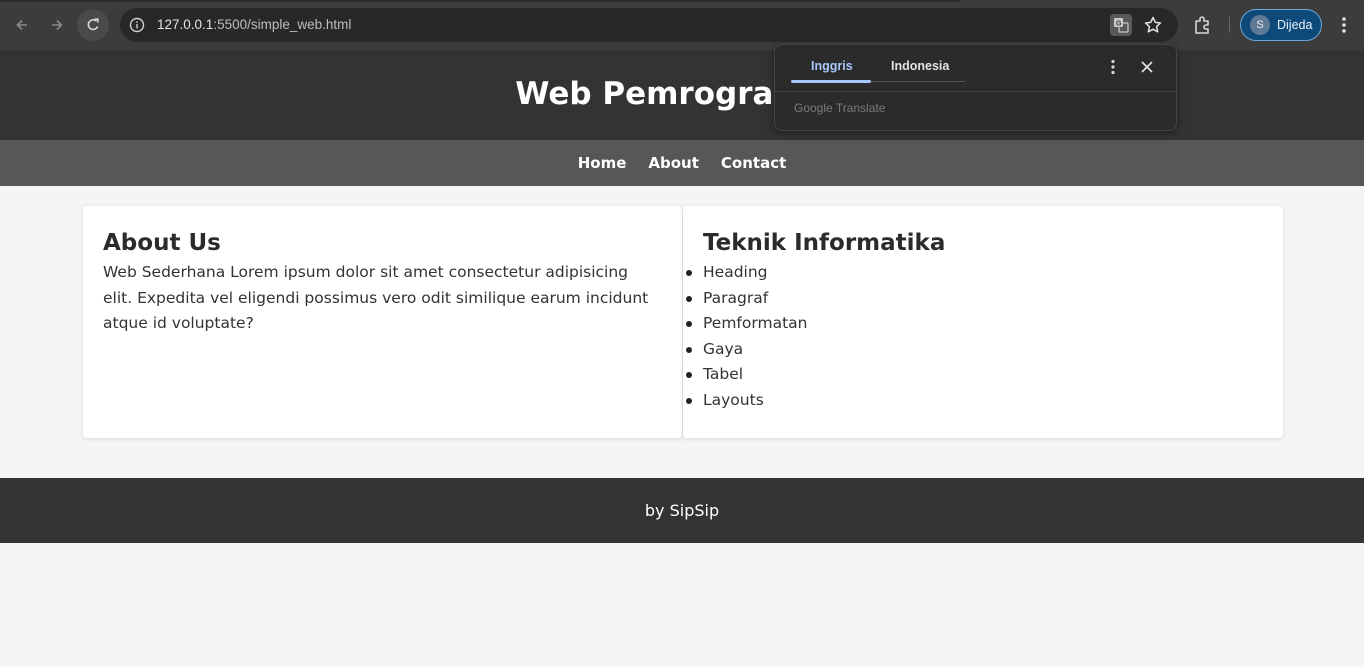 This screenshot has height=667, width=1364. I want to click on profile-name: Dijeda, so click(1295, 25).